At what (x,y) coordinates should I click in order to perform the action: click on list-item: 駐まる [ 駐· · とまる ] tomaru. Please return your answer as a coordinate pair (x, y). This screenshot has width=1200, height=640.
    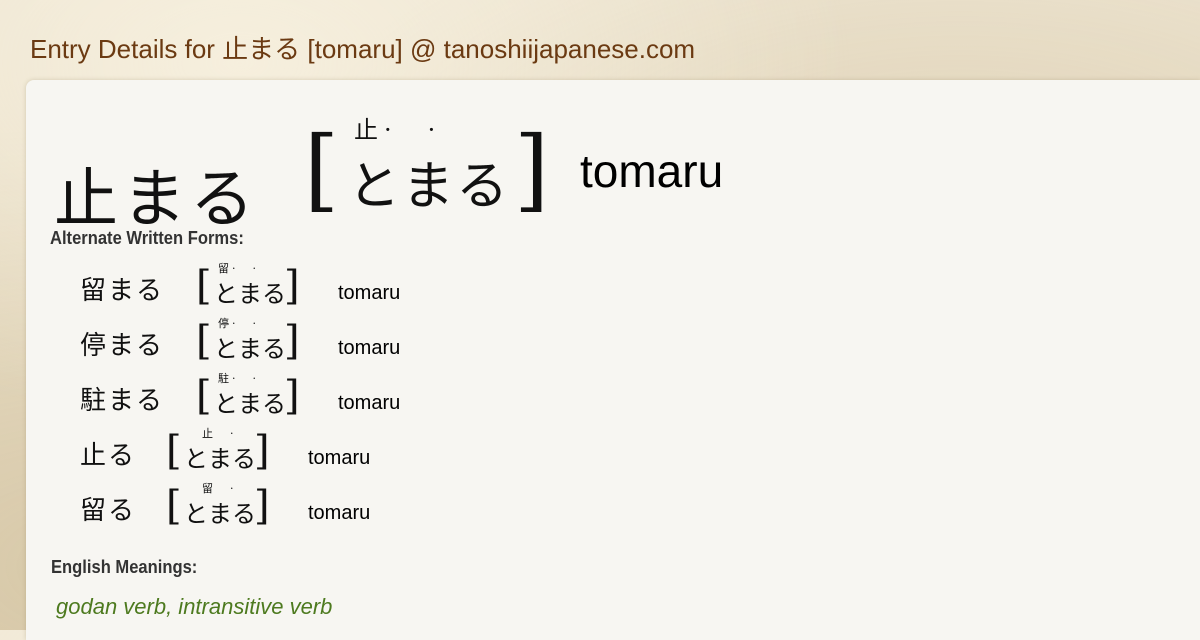
    Looking at the image, I should click on (380, 397).